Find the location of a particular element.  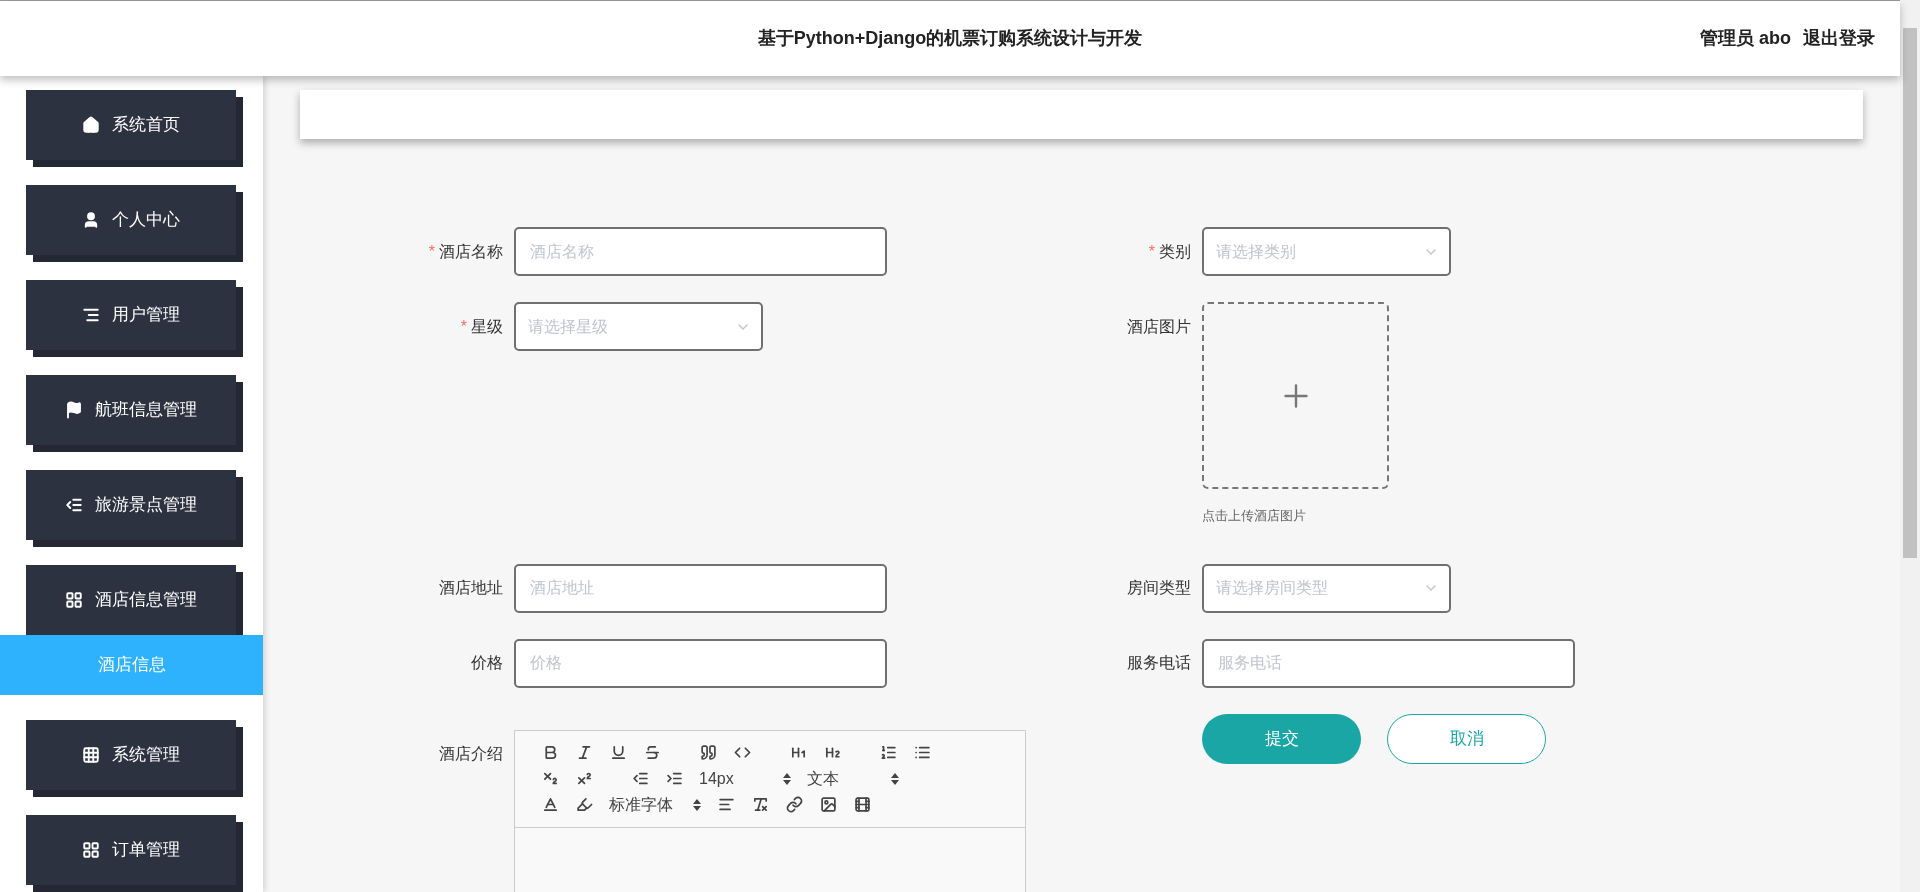

scrollbar is located at coordinates (1910, 446).